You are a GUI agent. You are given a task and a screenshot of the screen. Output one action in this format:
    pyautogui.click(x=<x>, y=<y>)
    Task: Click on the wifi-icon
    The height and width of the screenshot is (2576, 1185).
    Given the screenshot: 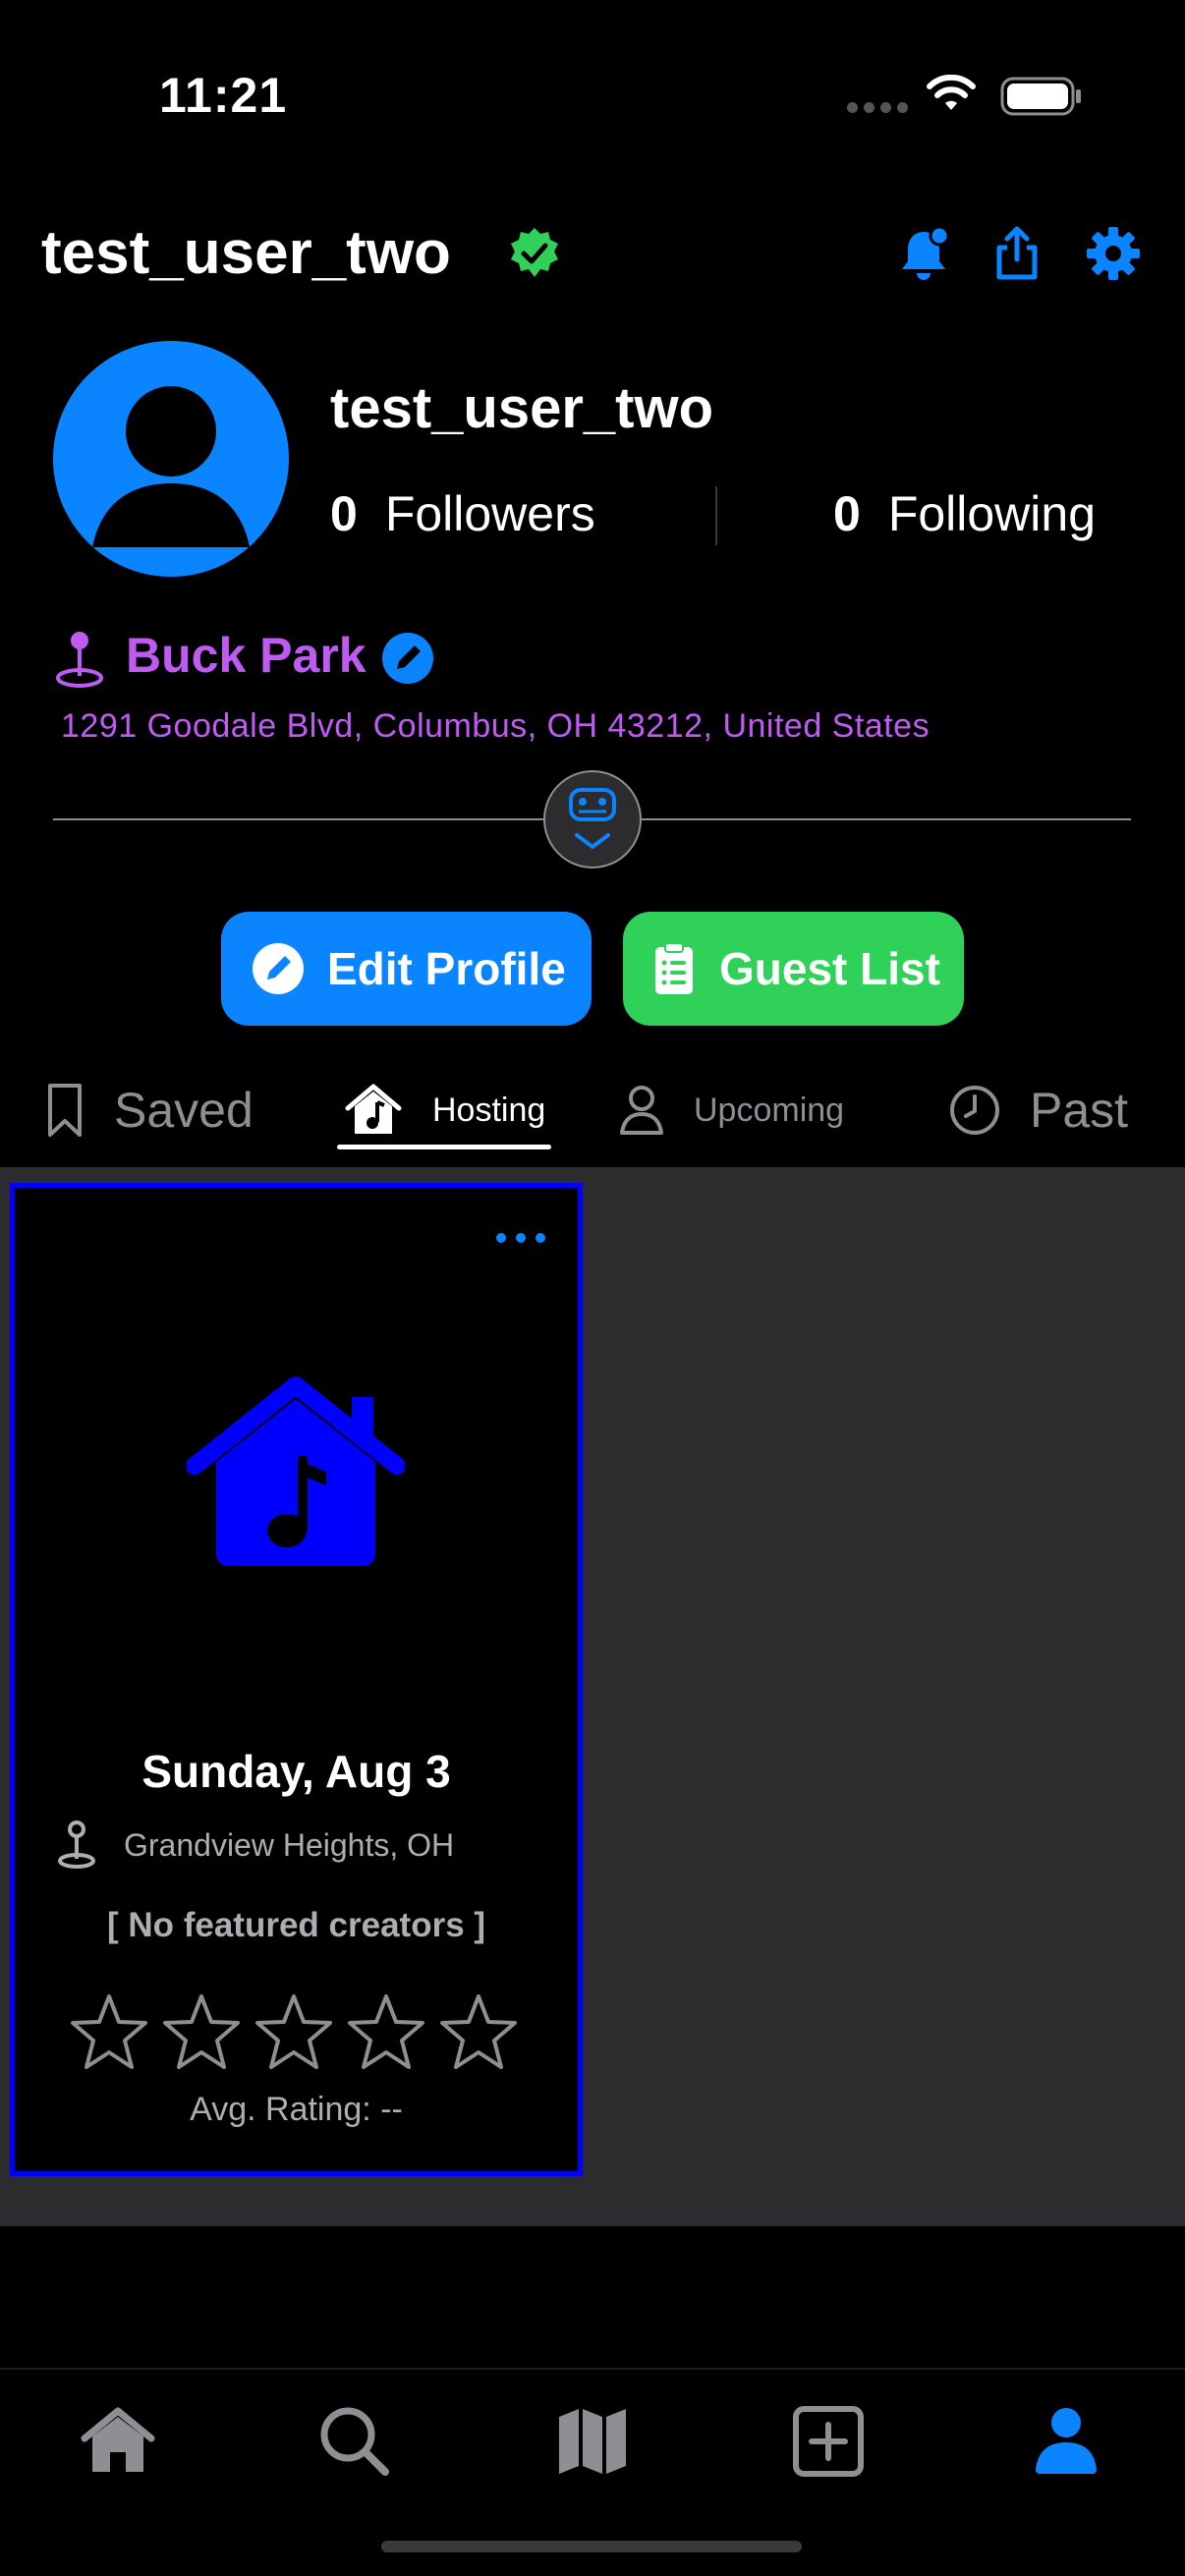 What is the action you would take?
    pyautogui.click(x=952, y=92)
    